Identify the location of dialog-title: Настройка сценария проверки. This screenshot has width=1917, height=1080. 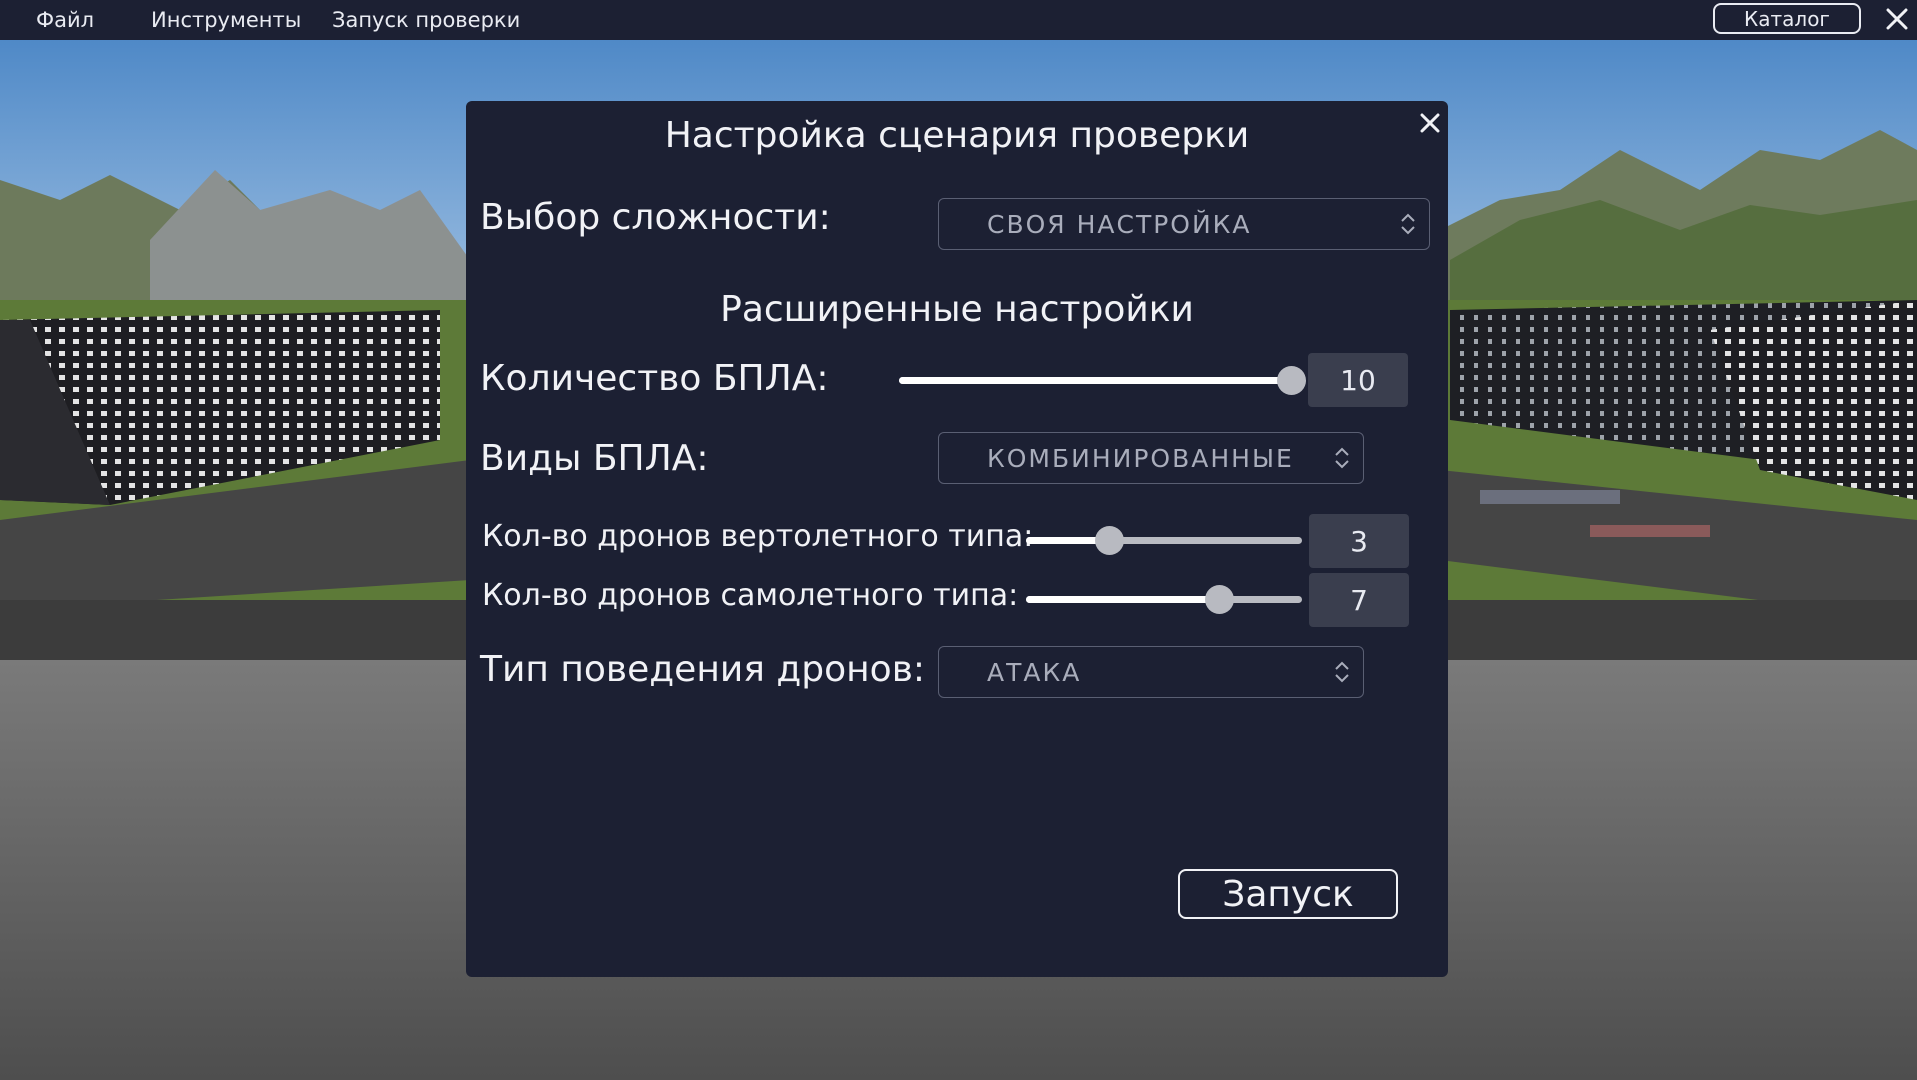
(957, 135).